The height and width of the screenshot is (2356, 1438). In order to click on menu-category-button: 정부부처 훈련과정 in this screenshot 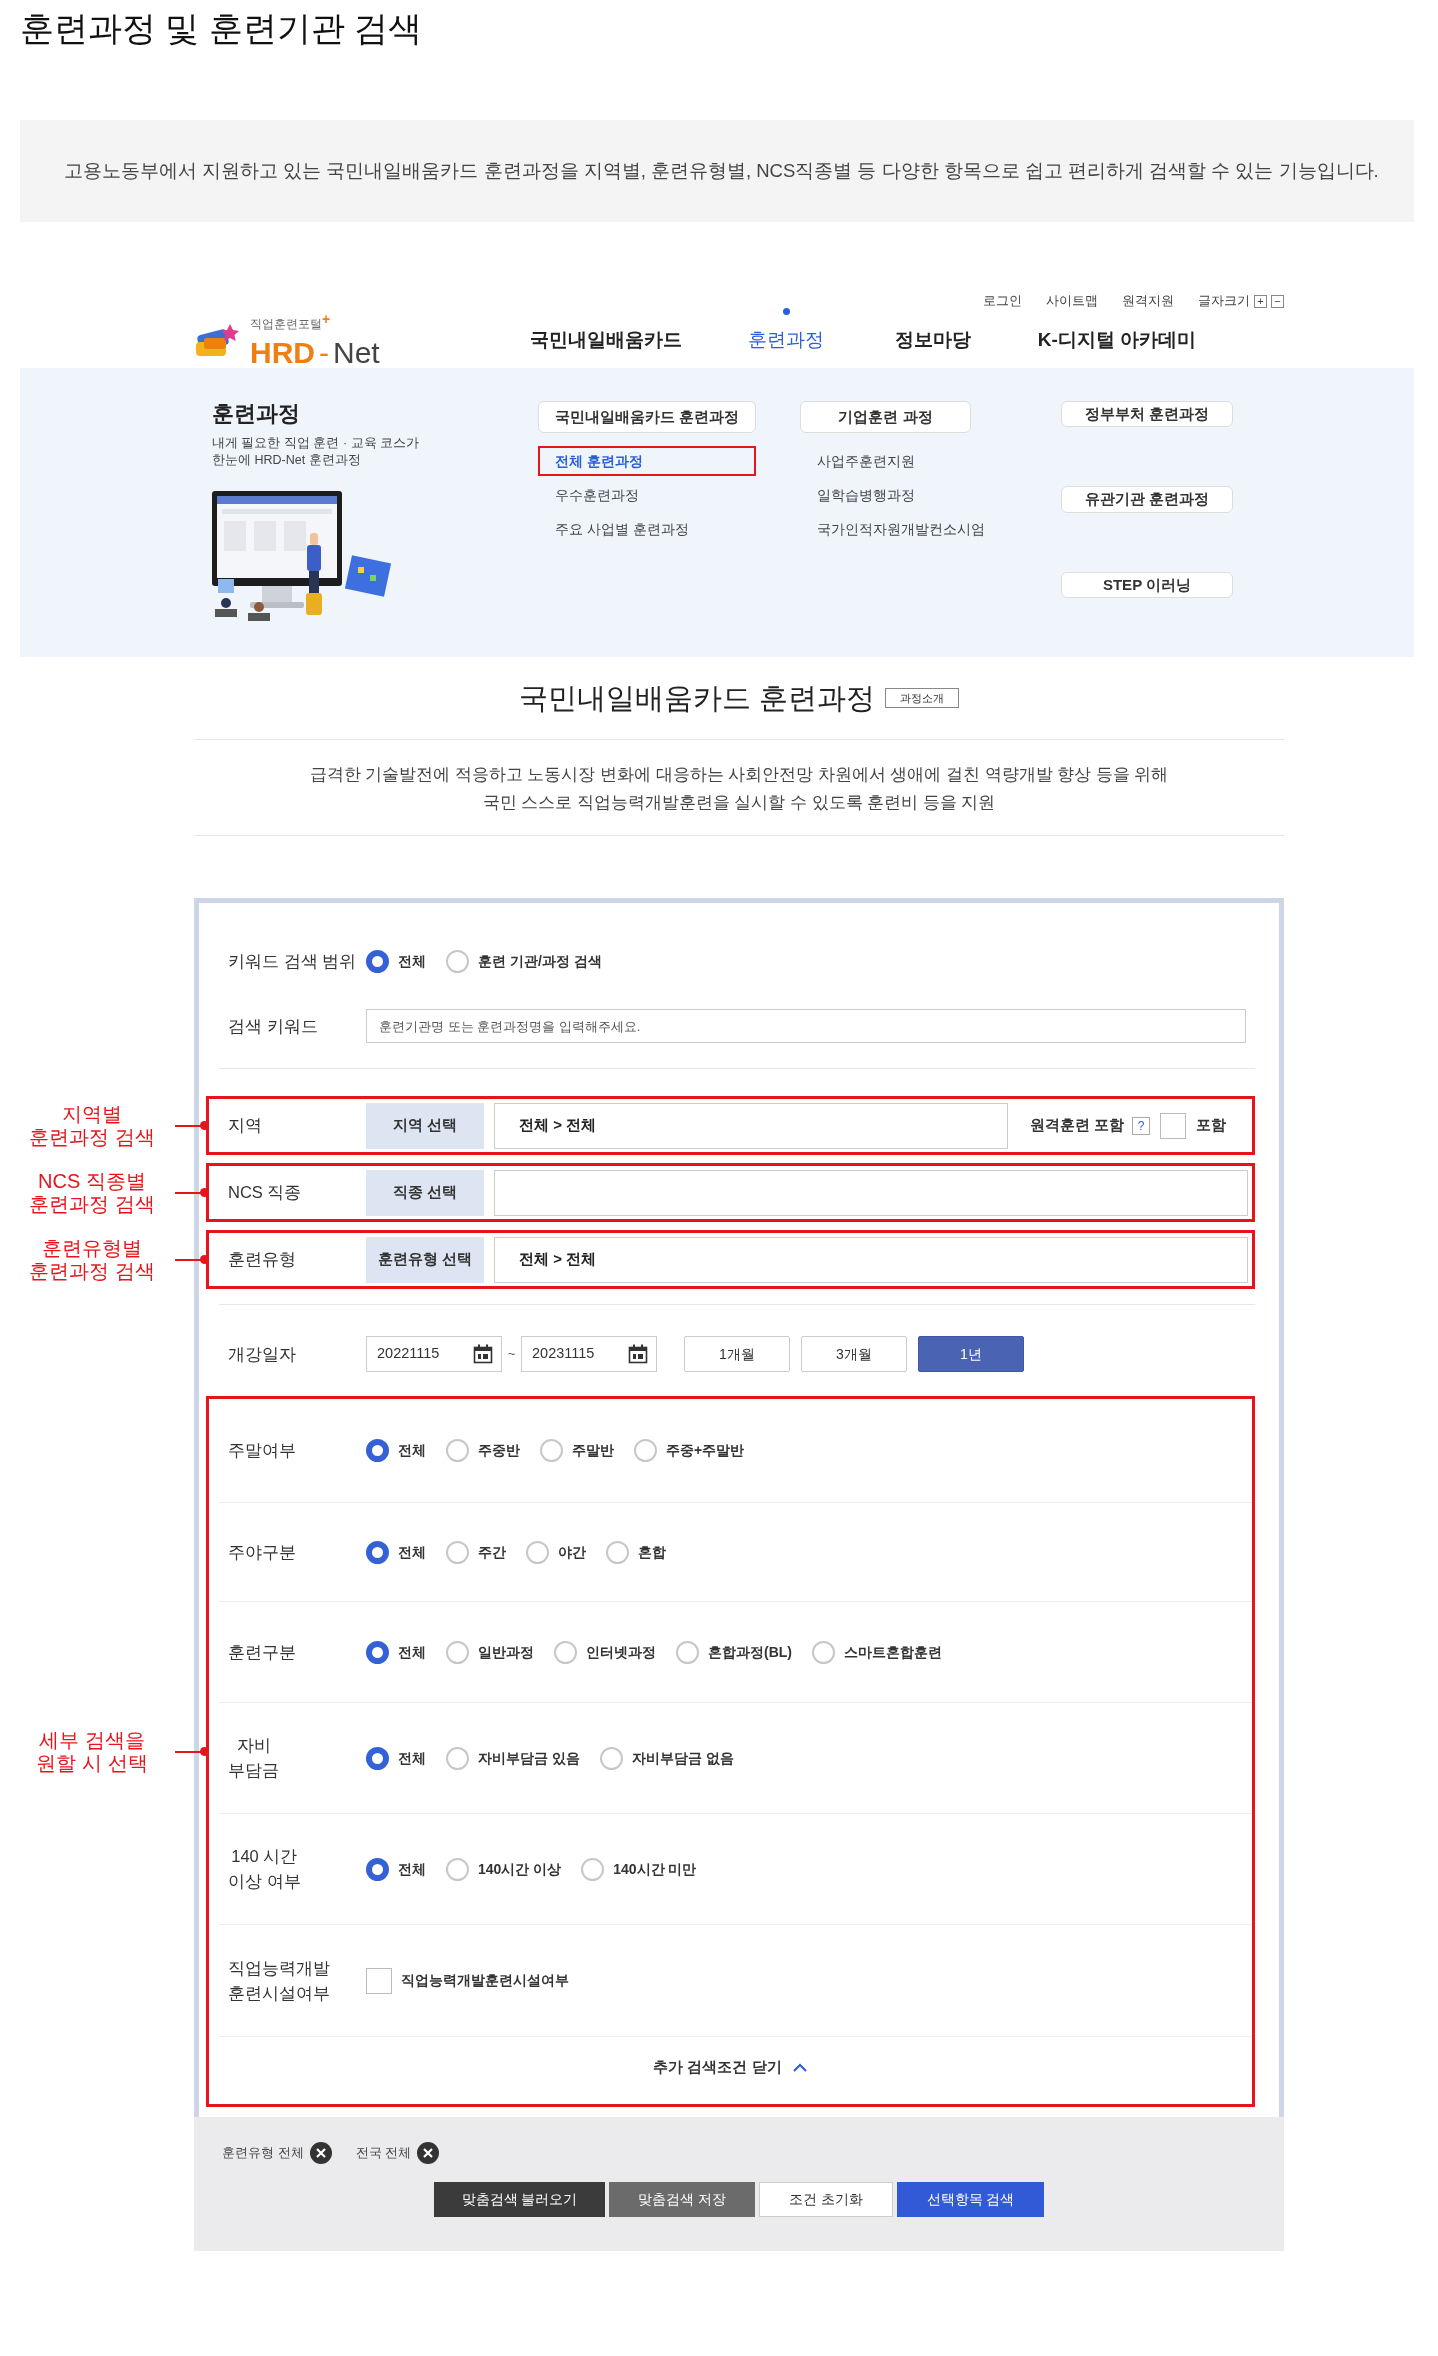, I will do `click(1147, 414)`.